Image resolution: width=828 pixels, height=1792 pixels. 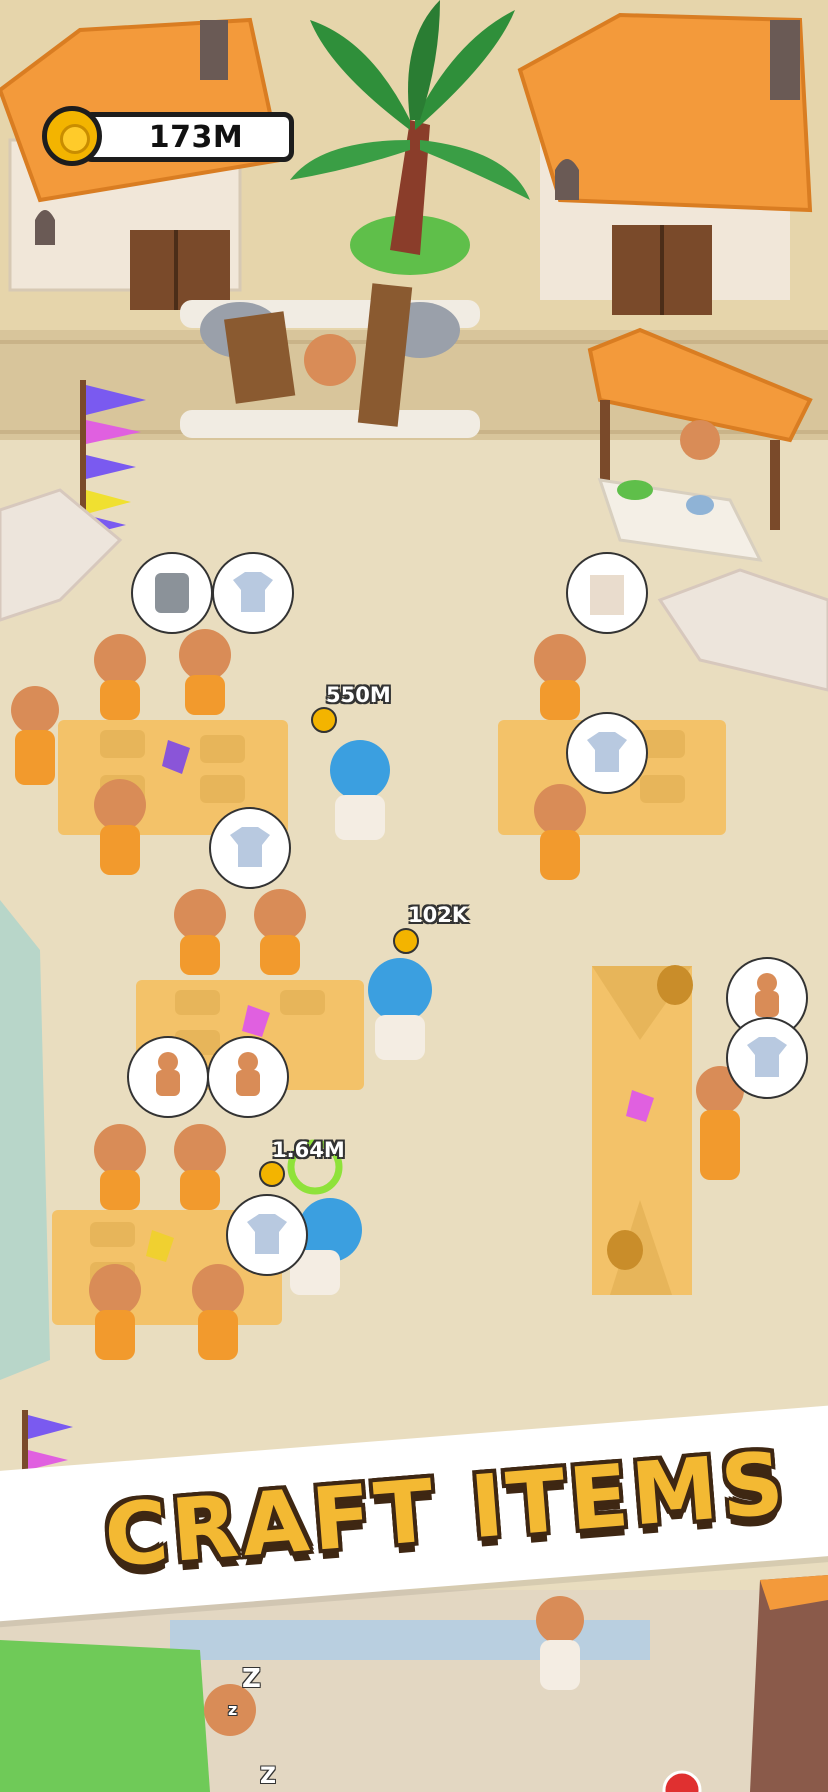 I want to click on sleep-mark: z, so click(x=233, y=1709).